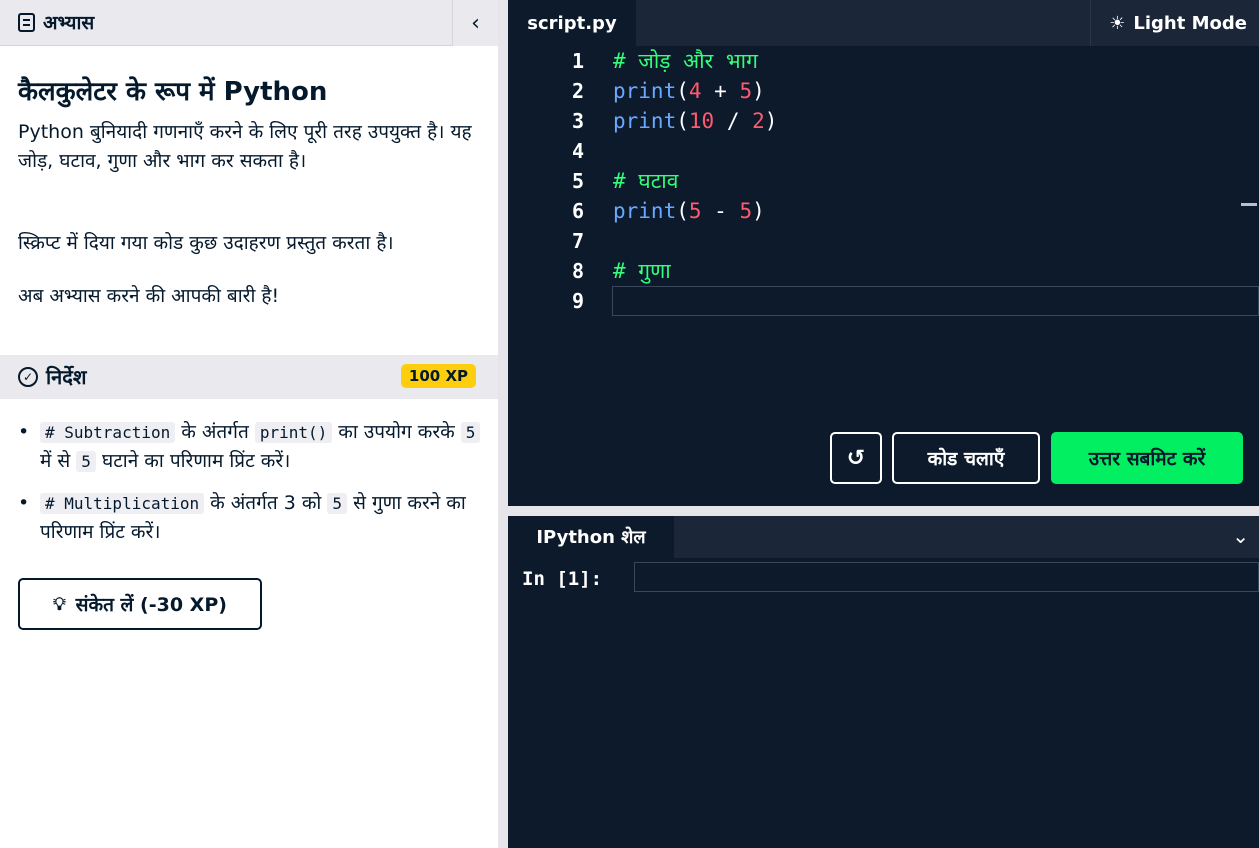  What do you see at coordinates (695, 91) in the screenshot?
I see `code-token: 4` at bounding box center [695, 91].